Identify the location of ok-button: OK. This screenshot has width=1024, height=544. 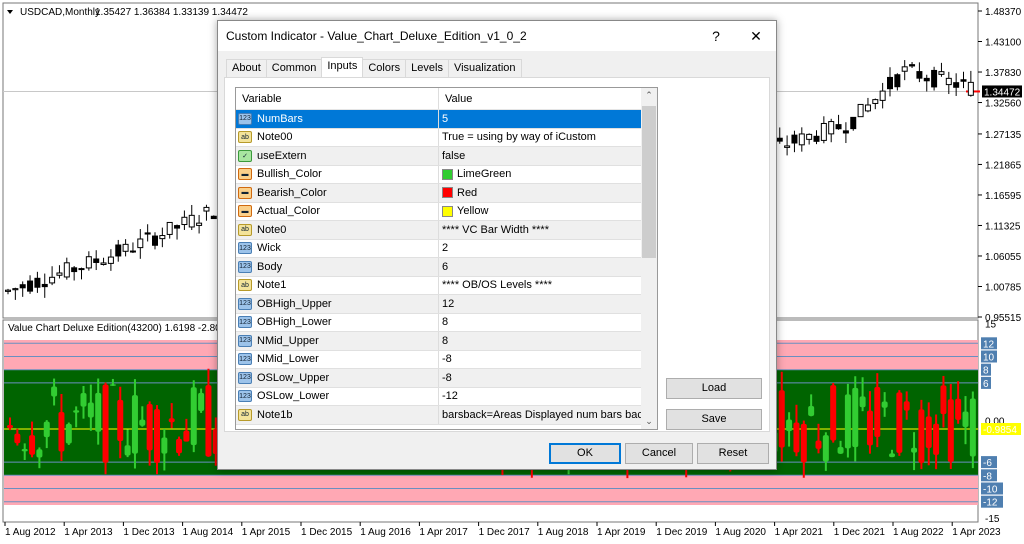
(585, 453).